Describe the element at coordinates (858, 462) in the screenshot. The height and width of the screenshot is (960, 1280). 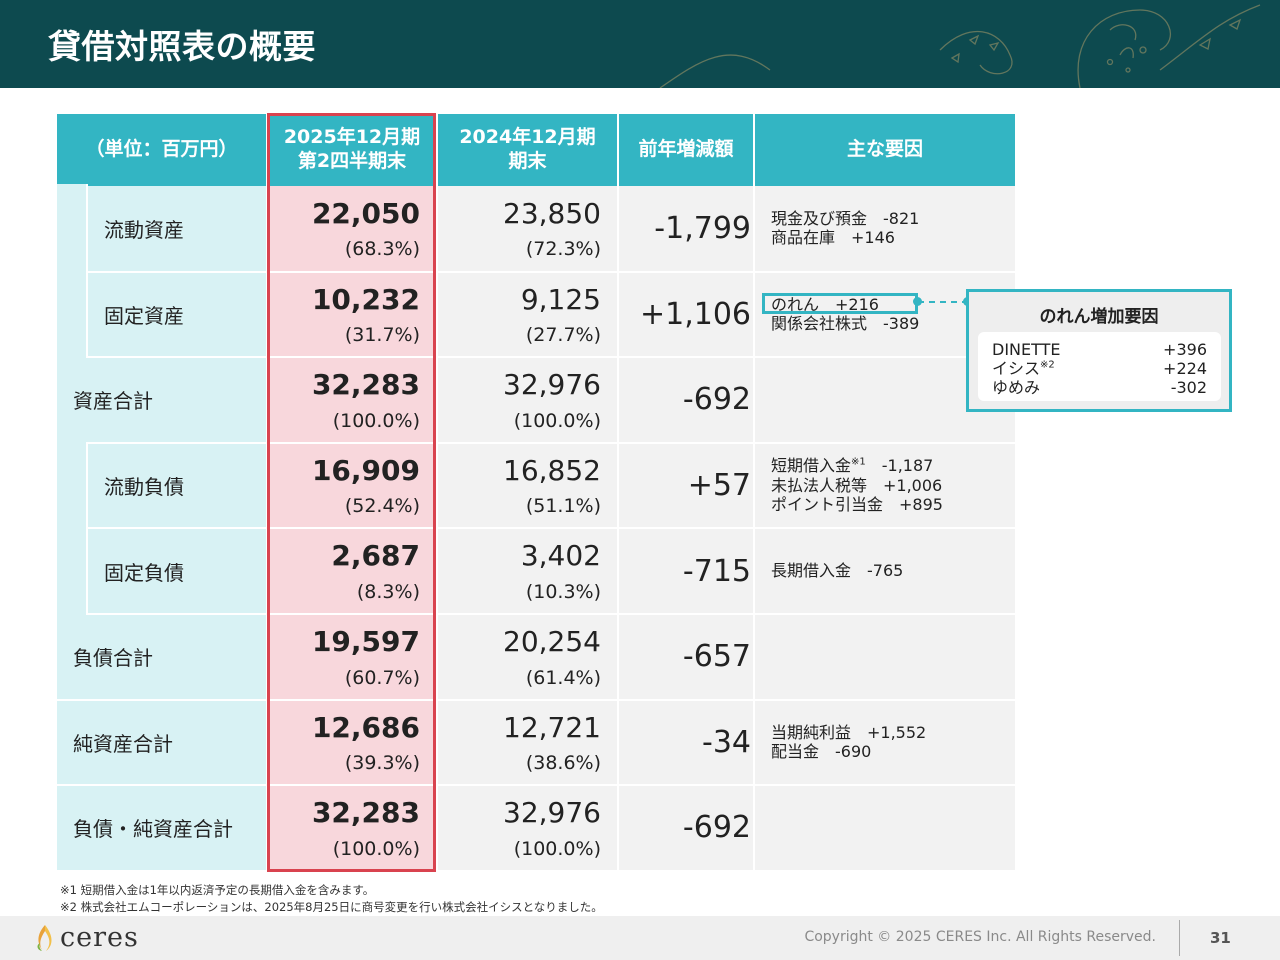
I see `factor-footnote-mark: ※1` at that location.